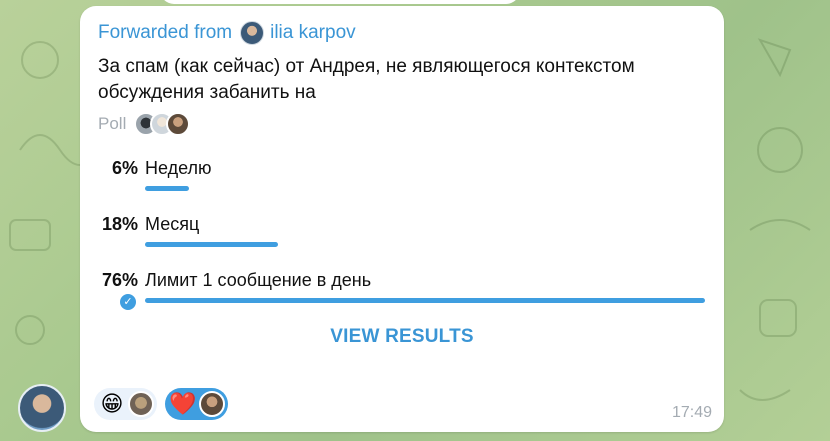  Describe the element at coordinates (183, 403) in the screenshot. I see `heart-emoji-icon: ❤️` at that location.